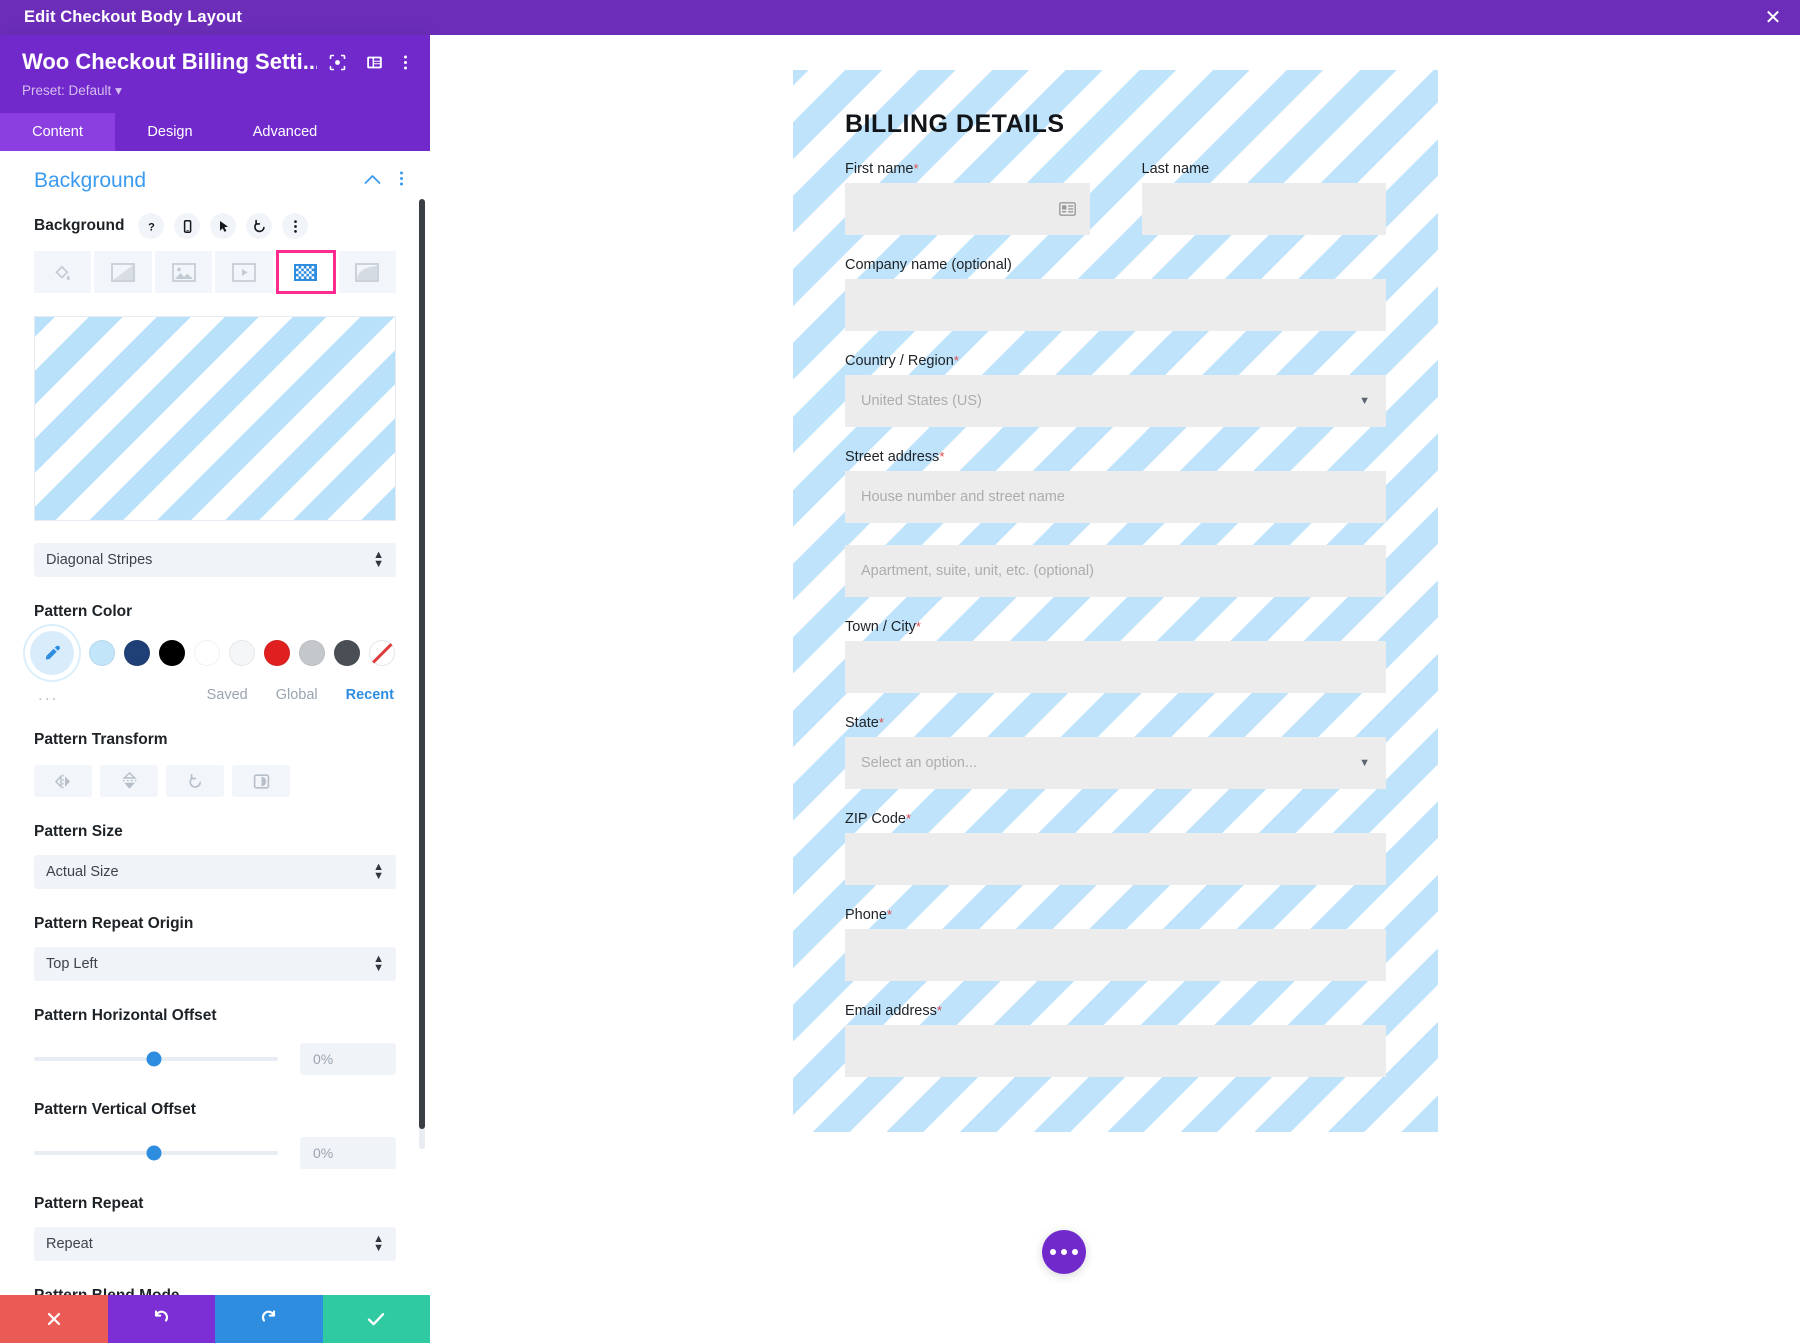 The width and height of the screenshot is (1800, 1343). I want to click on bg-type-image, so click(183, 272).